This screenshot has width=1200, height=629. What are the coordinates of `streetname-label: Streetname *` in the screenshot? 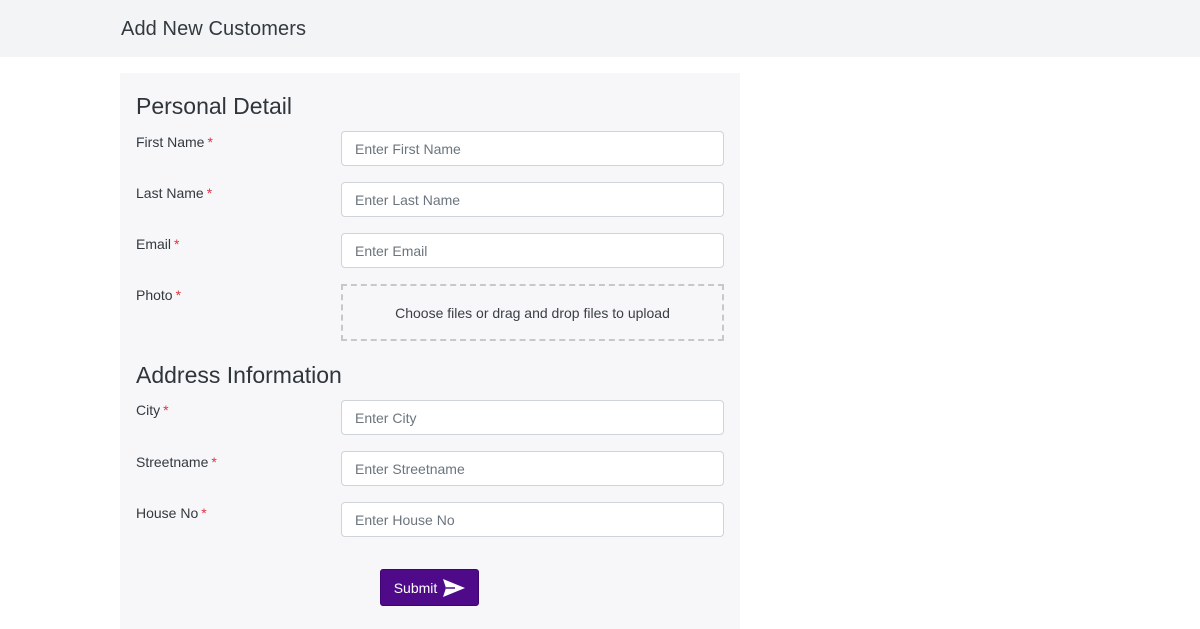 It's located at (176, 462).